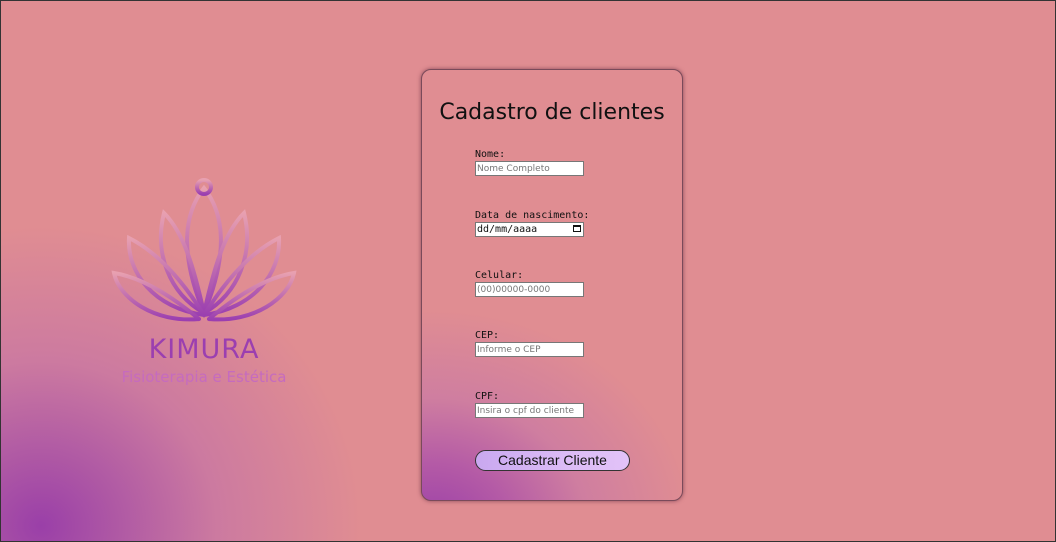 Image resolution: width=1056 pixels, height=542 pixels. I want to click on brand-name: KIMURA, so click(204, 349).